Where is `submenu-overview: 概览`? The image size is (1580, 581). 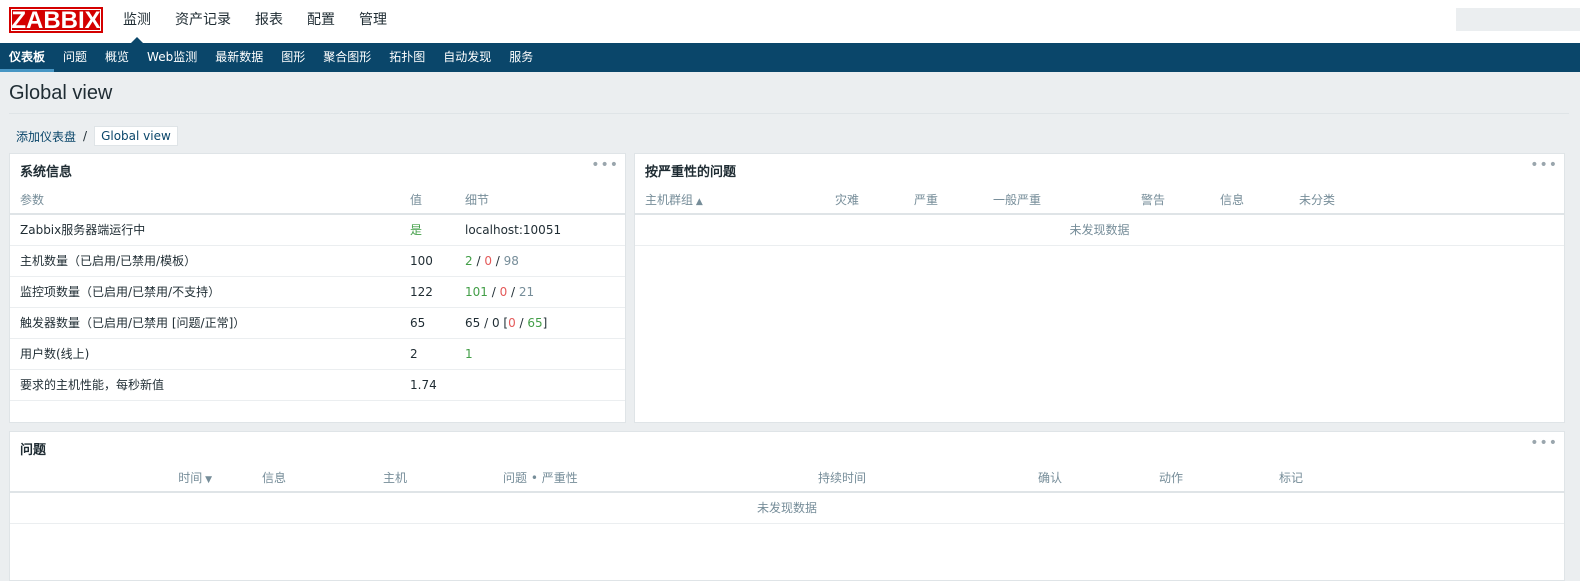 submenu-overview: 概览 is located at coordinates (117, 57).